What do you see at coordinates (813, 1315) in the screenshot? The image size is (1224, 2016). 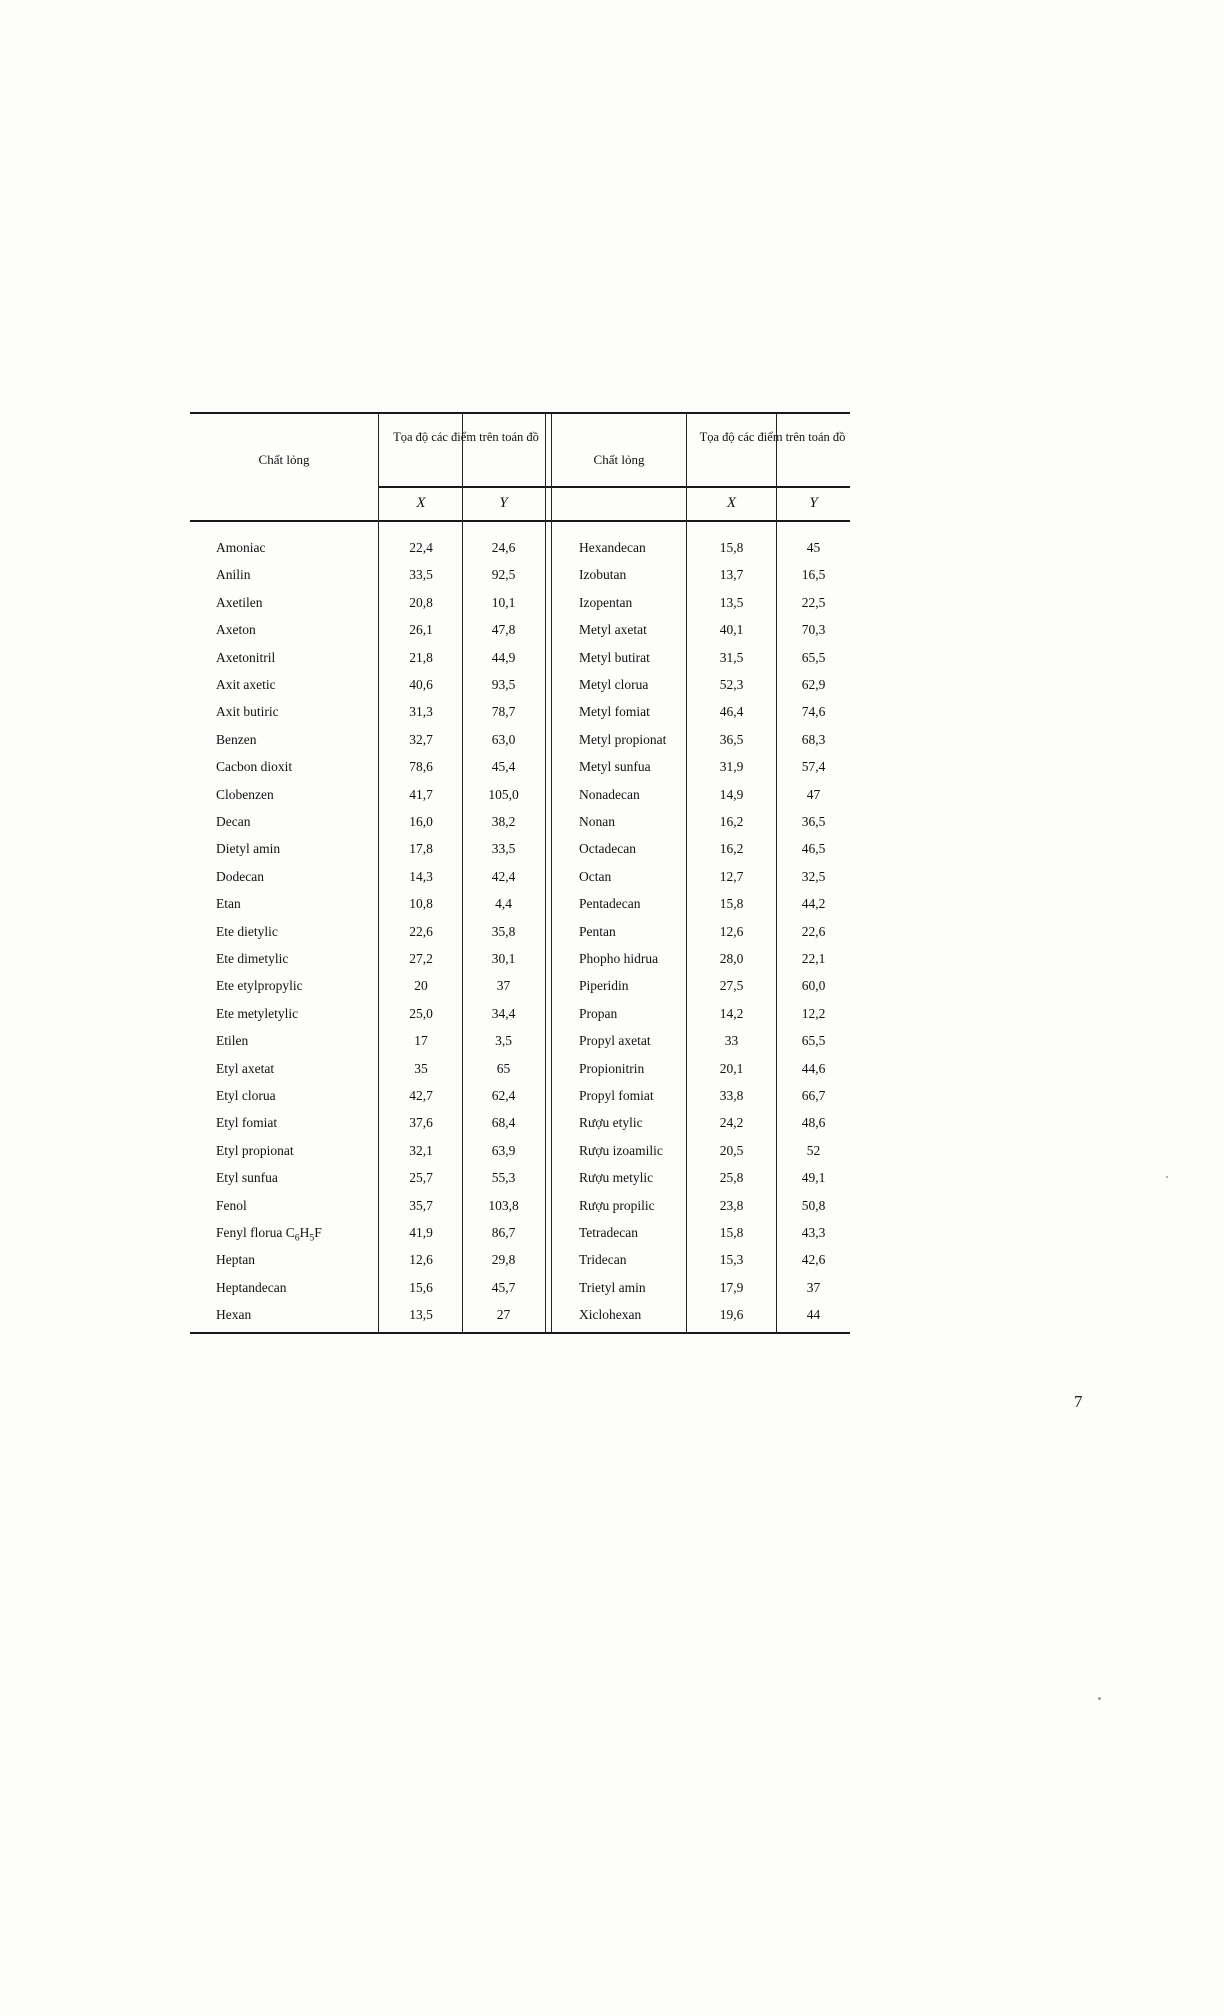 I see `cell-y-right: 44` at bounding box center [813, 1315].